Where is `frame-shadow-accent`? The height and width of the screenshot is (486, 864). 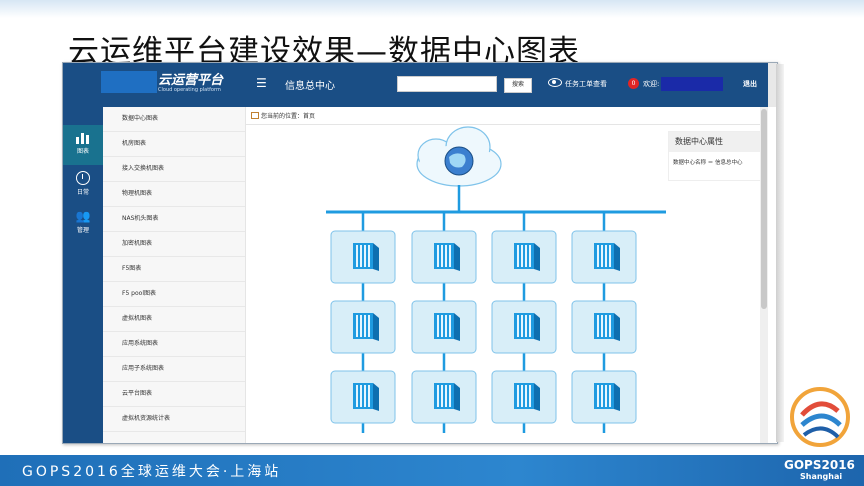 frame-shadow-accent is located at coordinates (780, 253).